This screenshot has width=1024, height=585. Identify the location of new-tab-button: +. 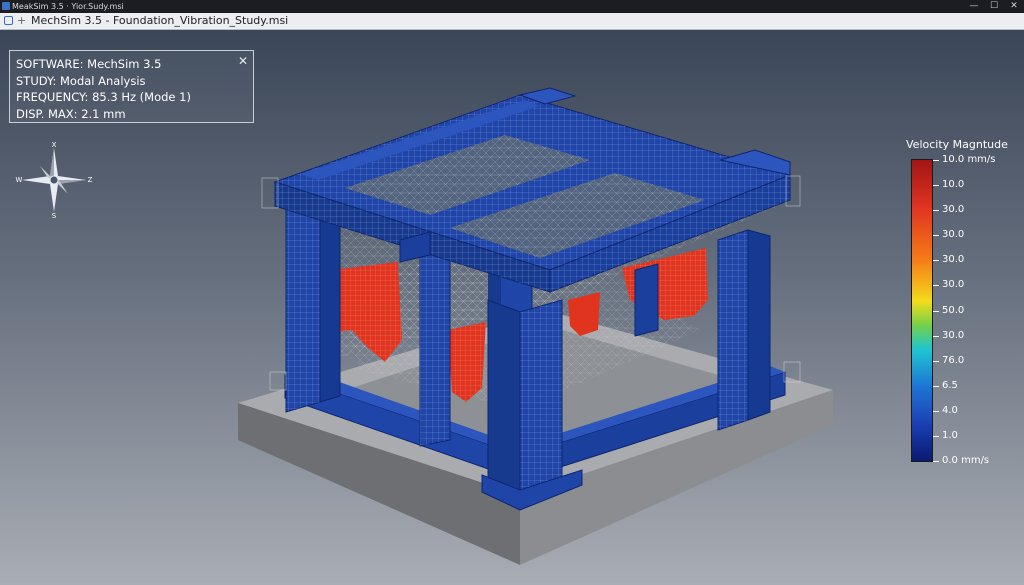
(21, 21).